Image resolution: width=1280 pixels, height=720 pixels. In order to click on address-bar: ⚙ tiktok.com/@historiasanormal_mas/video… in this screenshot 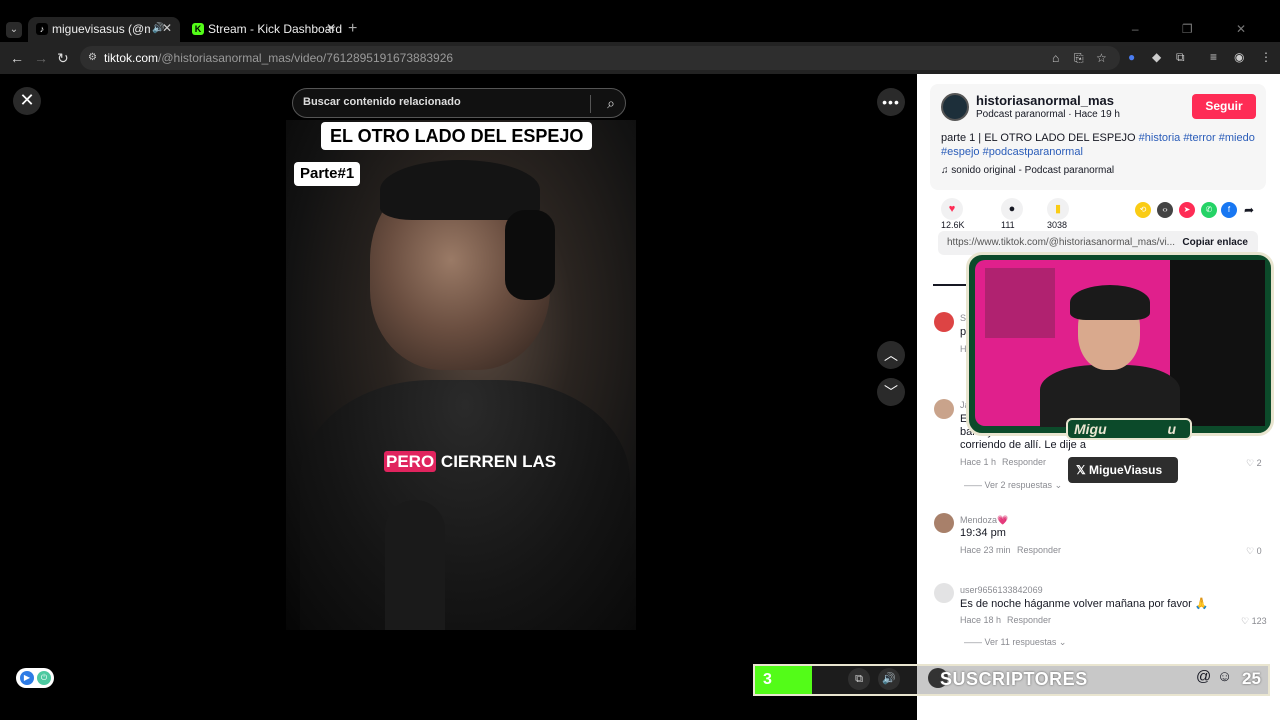, I will do `click(600, 58)`.